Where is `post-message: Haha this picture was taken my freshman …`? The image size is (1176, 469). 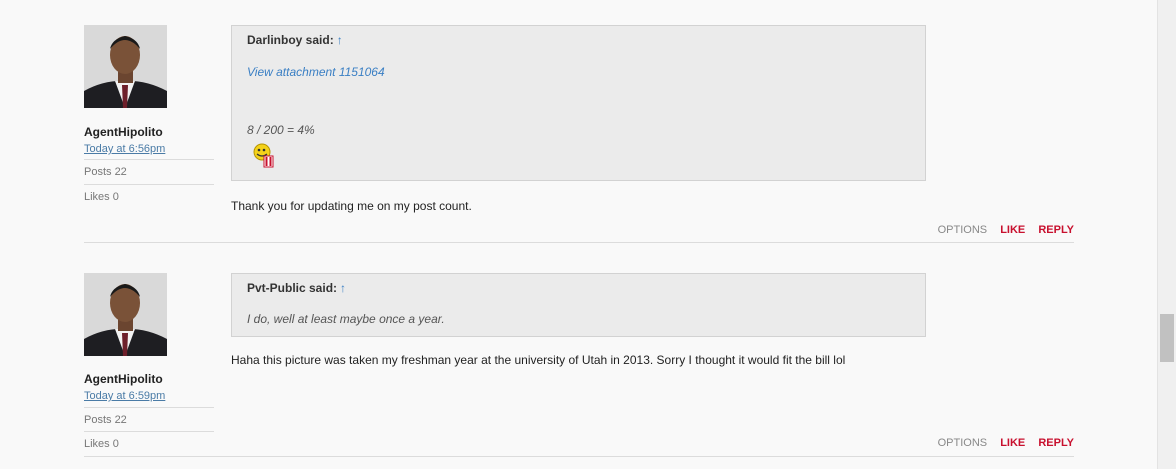 post-message: Haha this picture was taken my freshman … is located at coordinates (538, 360).